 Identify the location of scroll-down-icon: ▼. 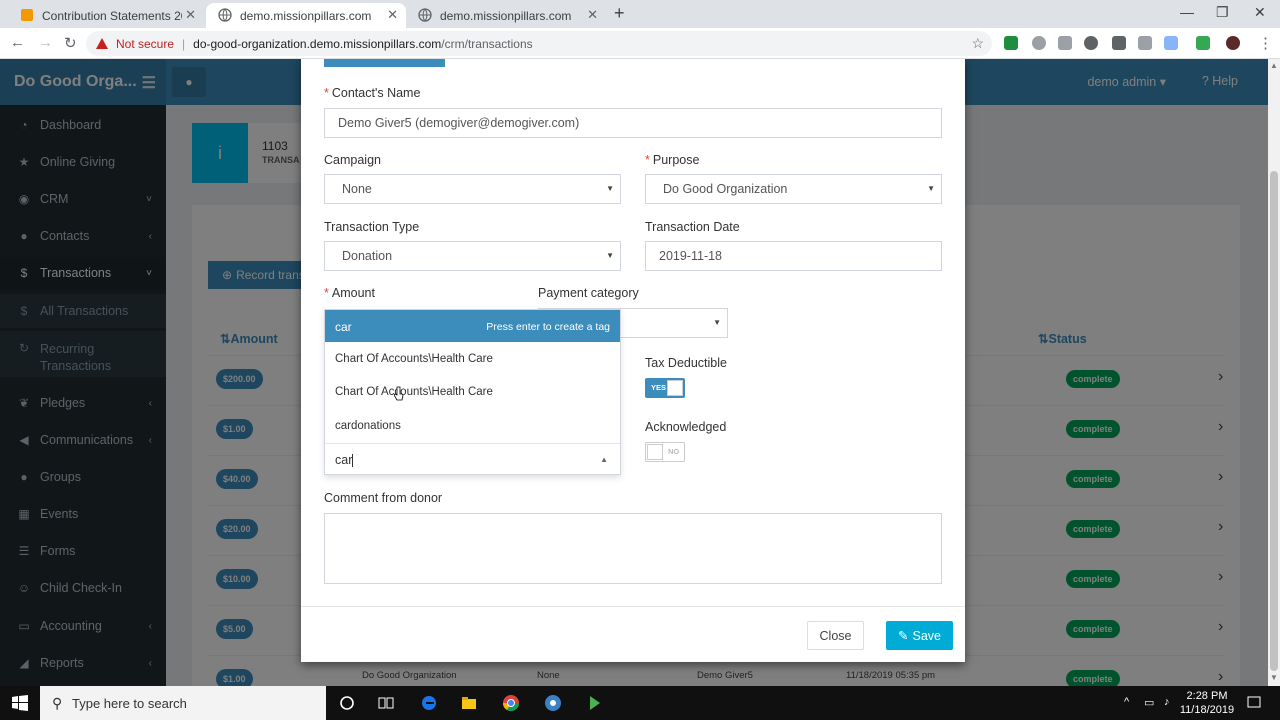
(1274, 677).